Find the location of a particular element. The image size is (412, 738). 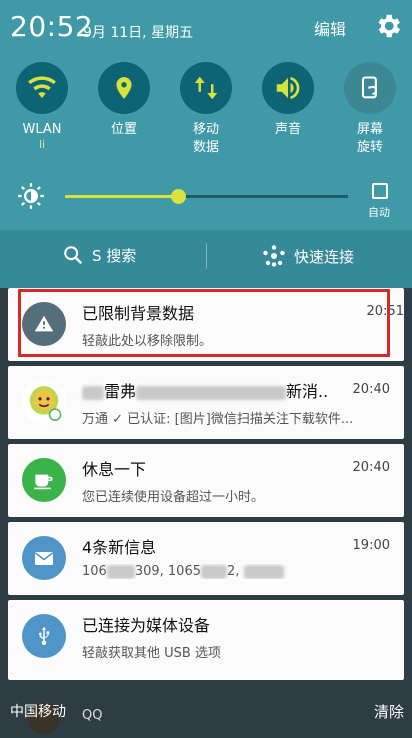

notification-usb: 已连接为媒体设备 轻敲获取其他 USB 选项 is located at coordinates (206, 640).